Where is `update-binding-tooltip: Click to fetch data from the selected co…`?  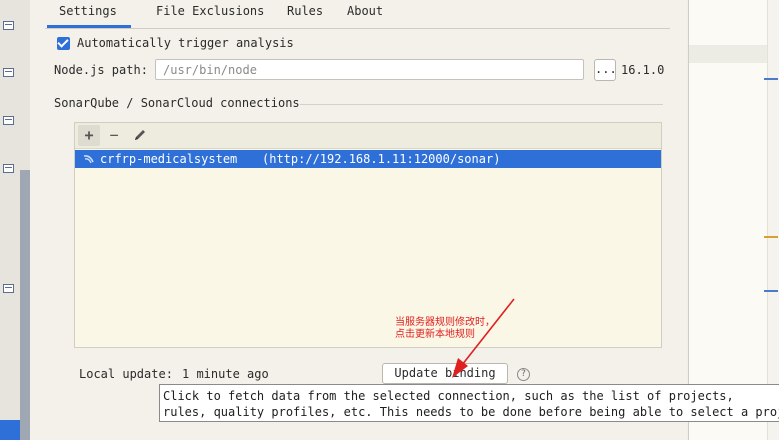 update-binding-tooltip: Click to fetch data from the selected co… is located at coordinates (469, 403).